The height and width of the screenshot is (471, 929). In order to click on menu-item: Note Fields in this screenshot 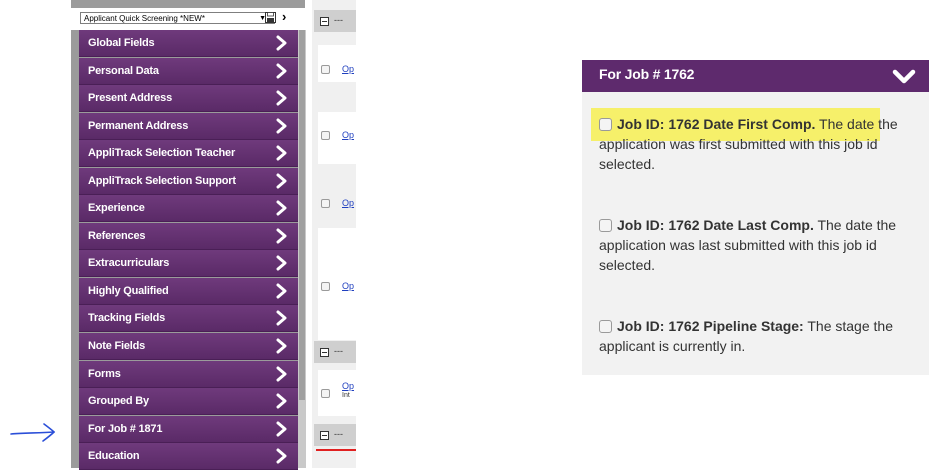, I will do `click(188, 347)`.